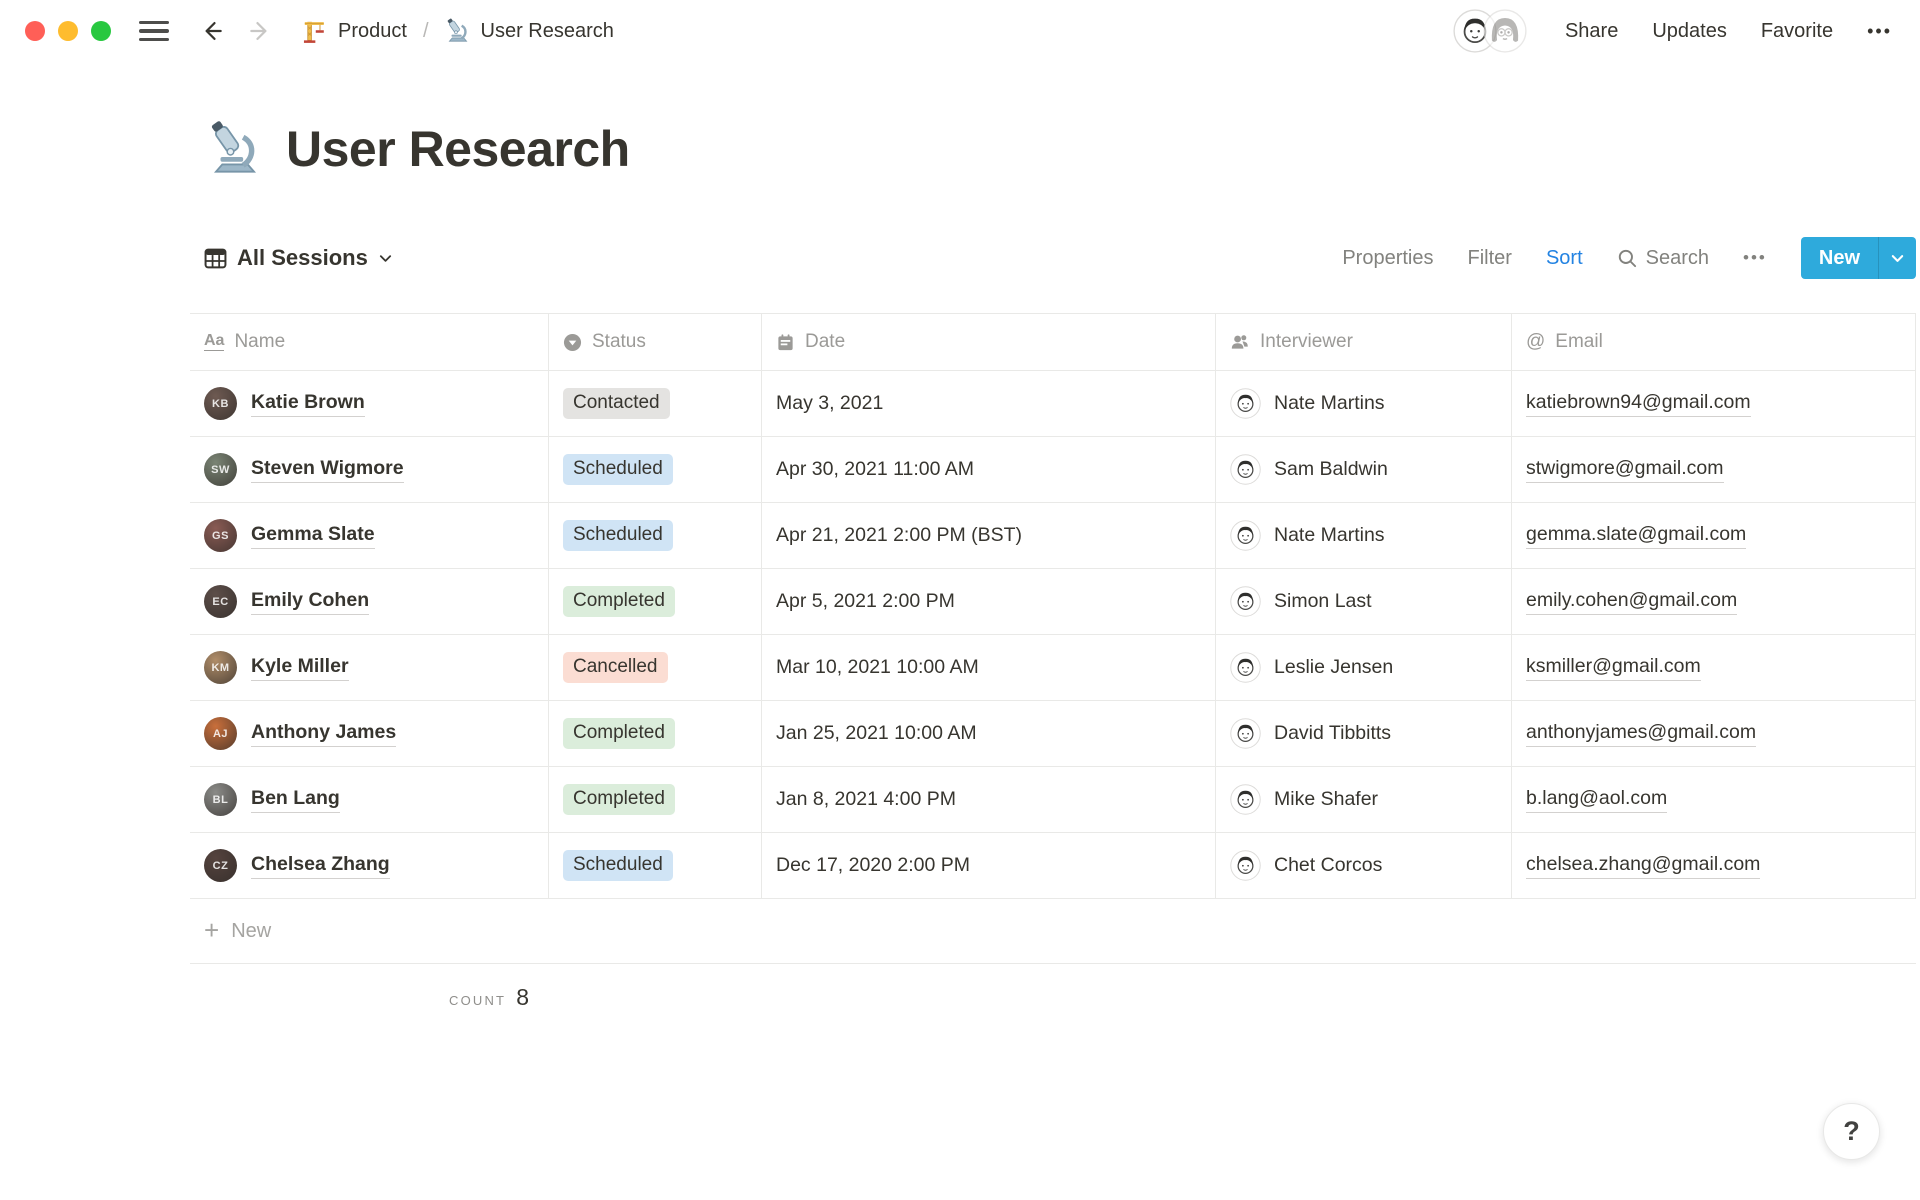 The height and width of the screenshot is (1200, 1920). I want to click on sidebar-menu-icon, so click(154, 31).